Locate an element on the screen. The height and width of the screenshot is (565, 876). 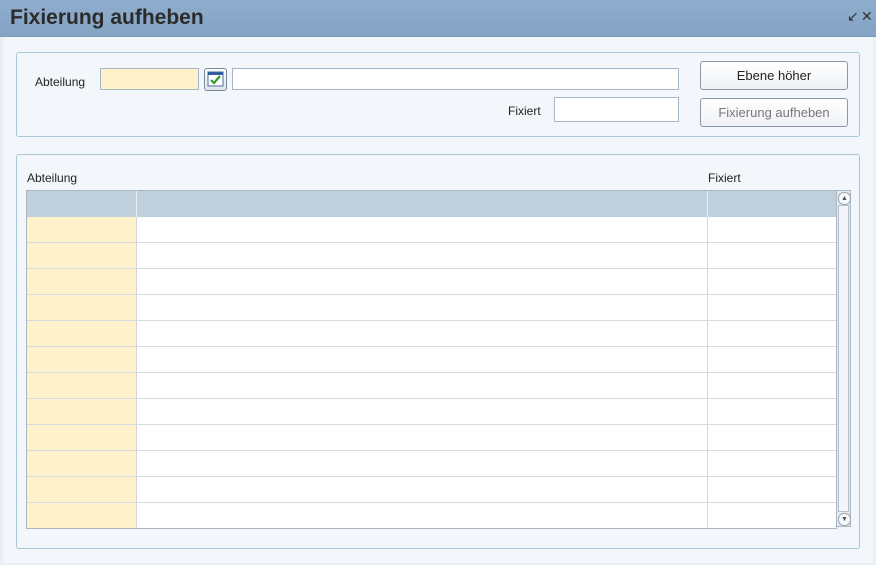
column-header-abteilung: Abteilung is located at coordinates (52, 178).